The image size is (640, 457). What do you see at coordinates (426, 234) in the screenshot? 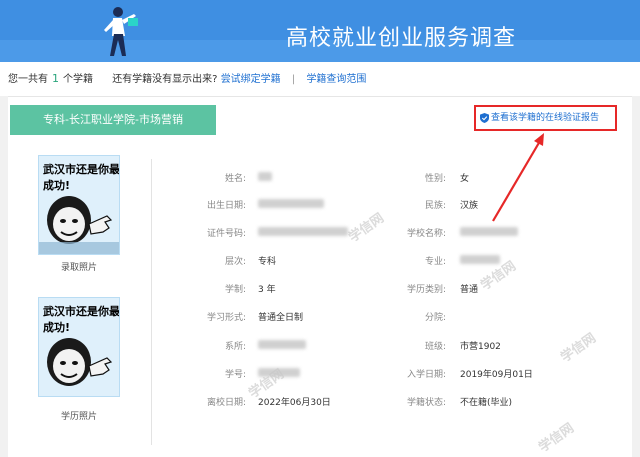
I see `field-label-school-name: 学校名称:` at bounding box center [426, 234].